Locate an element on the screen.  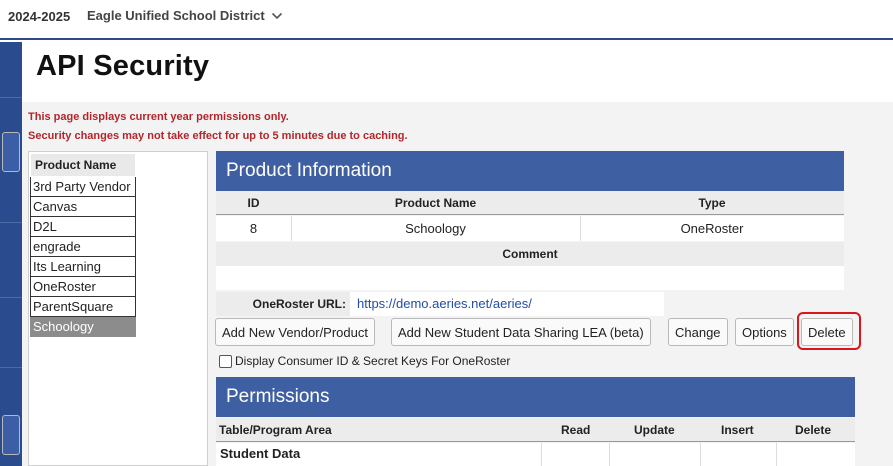
chevron-down-icon is located at coordinates (276, 15).